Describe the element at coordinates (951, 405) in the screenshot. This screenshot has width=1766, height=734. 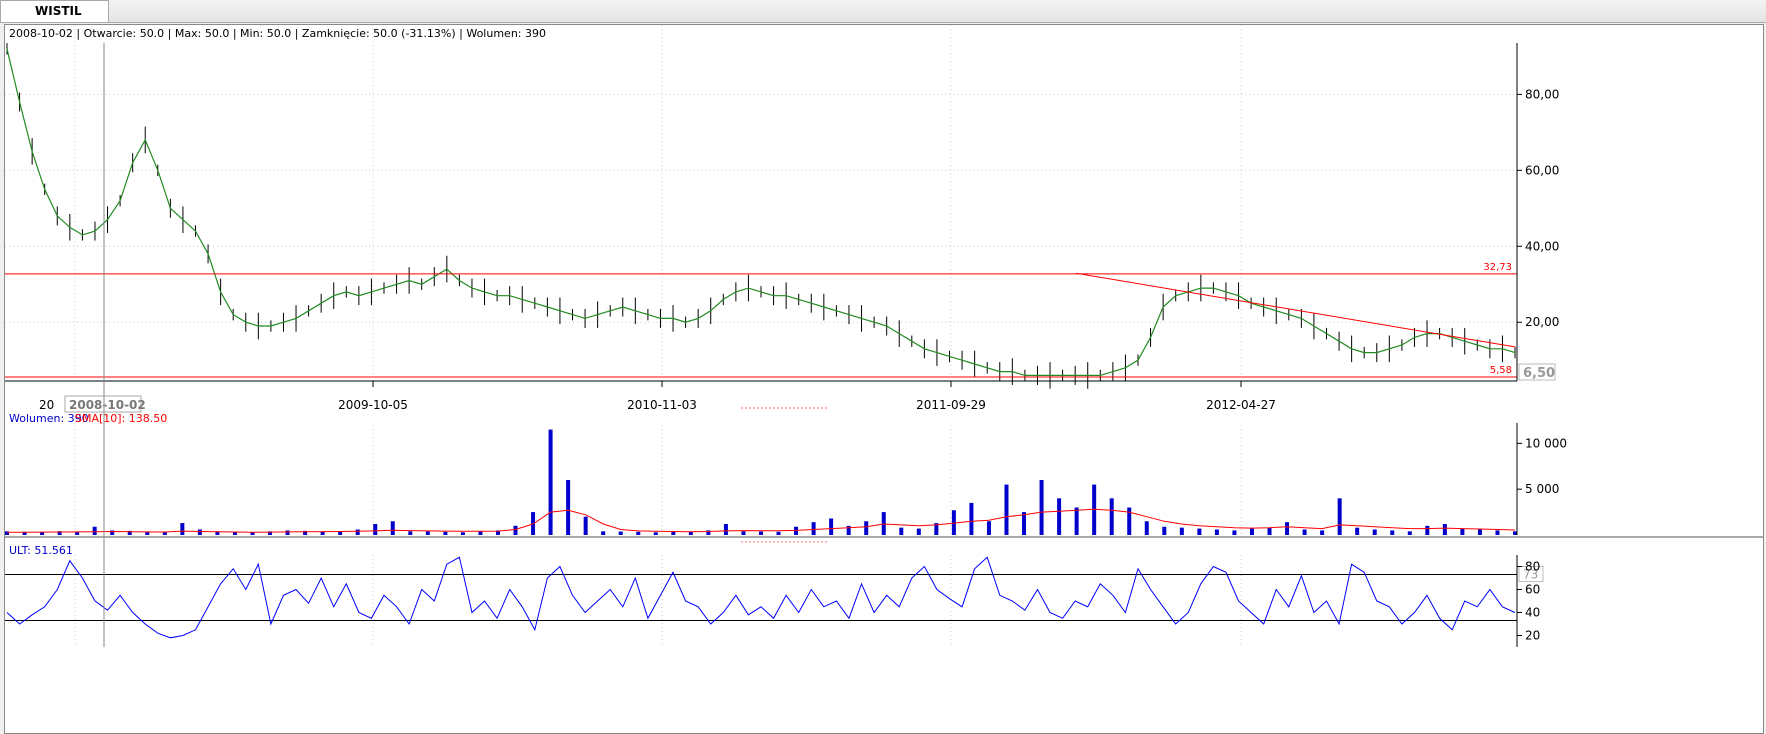
I see `x-tick-label: 2011-09-29` at that location.